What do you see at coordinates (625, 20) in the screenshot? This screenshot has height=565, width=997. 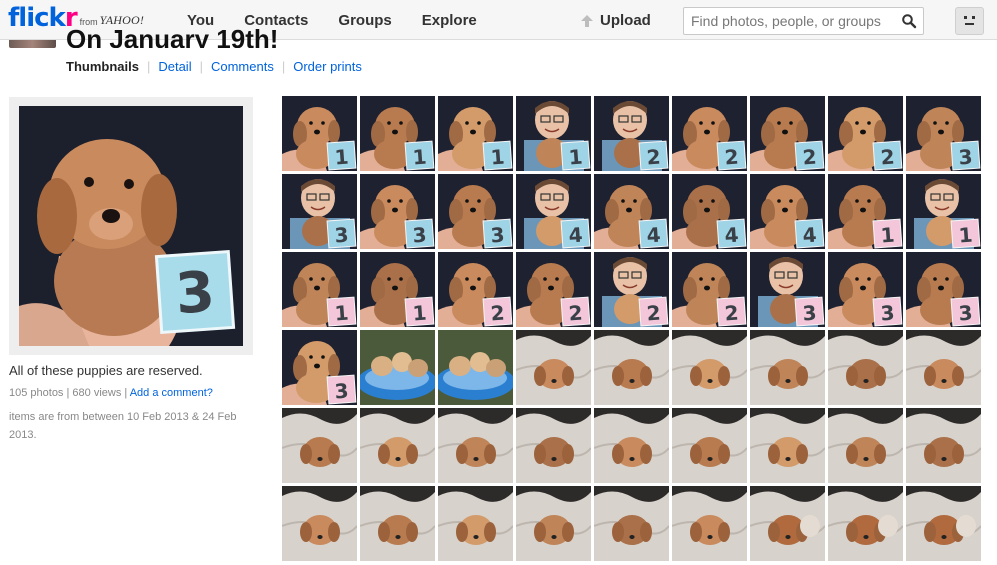 I see `upload-label: Upload` at bounding box center [625, 20].